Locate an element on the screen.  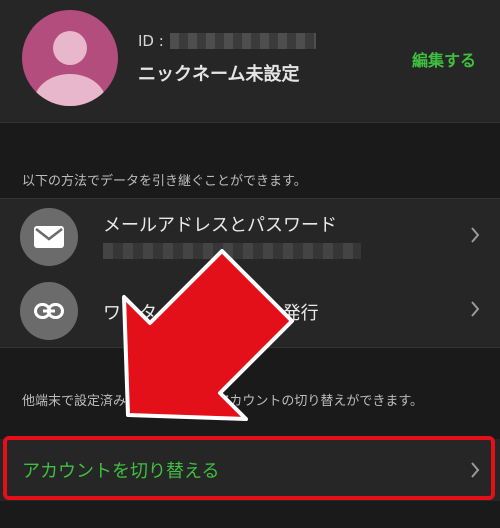
email-password-label: メールアドレスとパスワード is located at coordinates (220, 225).